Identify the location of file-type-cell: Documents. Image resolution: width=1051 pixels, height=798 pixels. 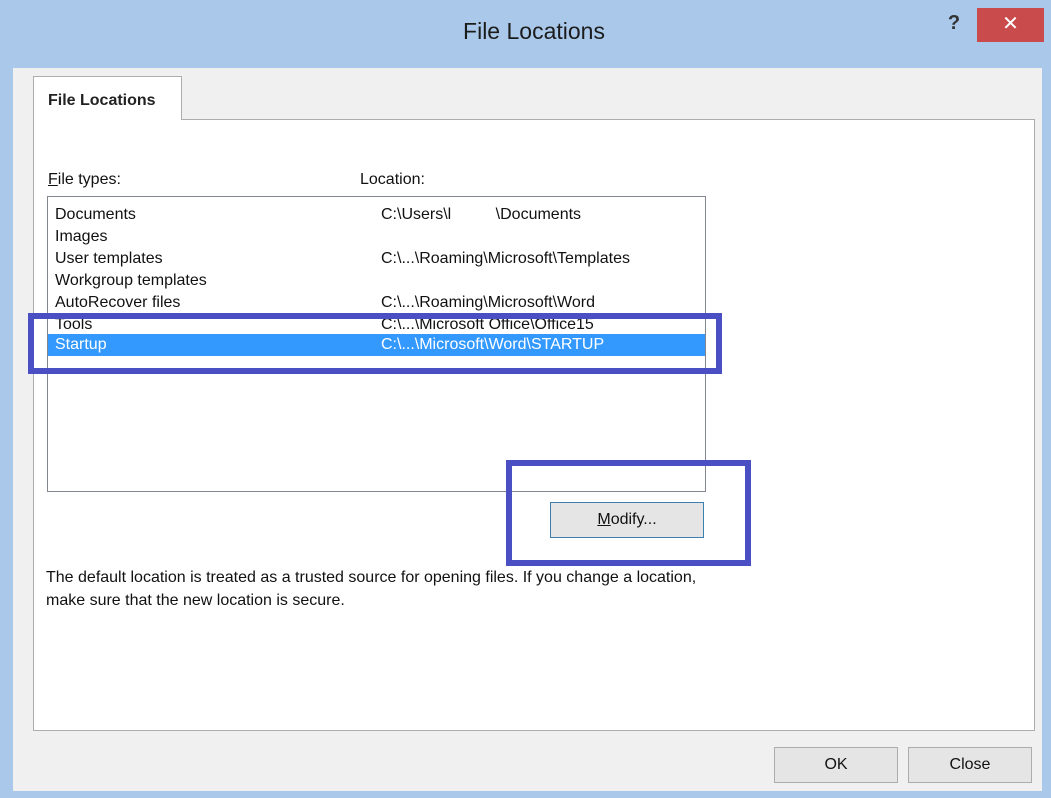
(95, 214).